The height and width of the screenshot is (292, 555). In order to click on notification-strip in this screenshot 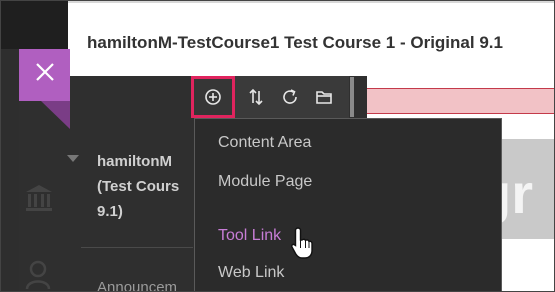, I will do `click(457, 101)`.